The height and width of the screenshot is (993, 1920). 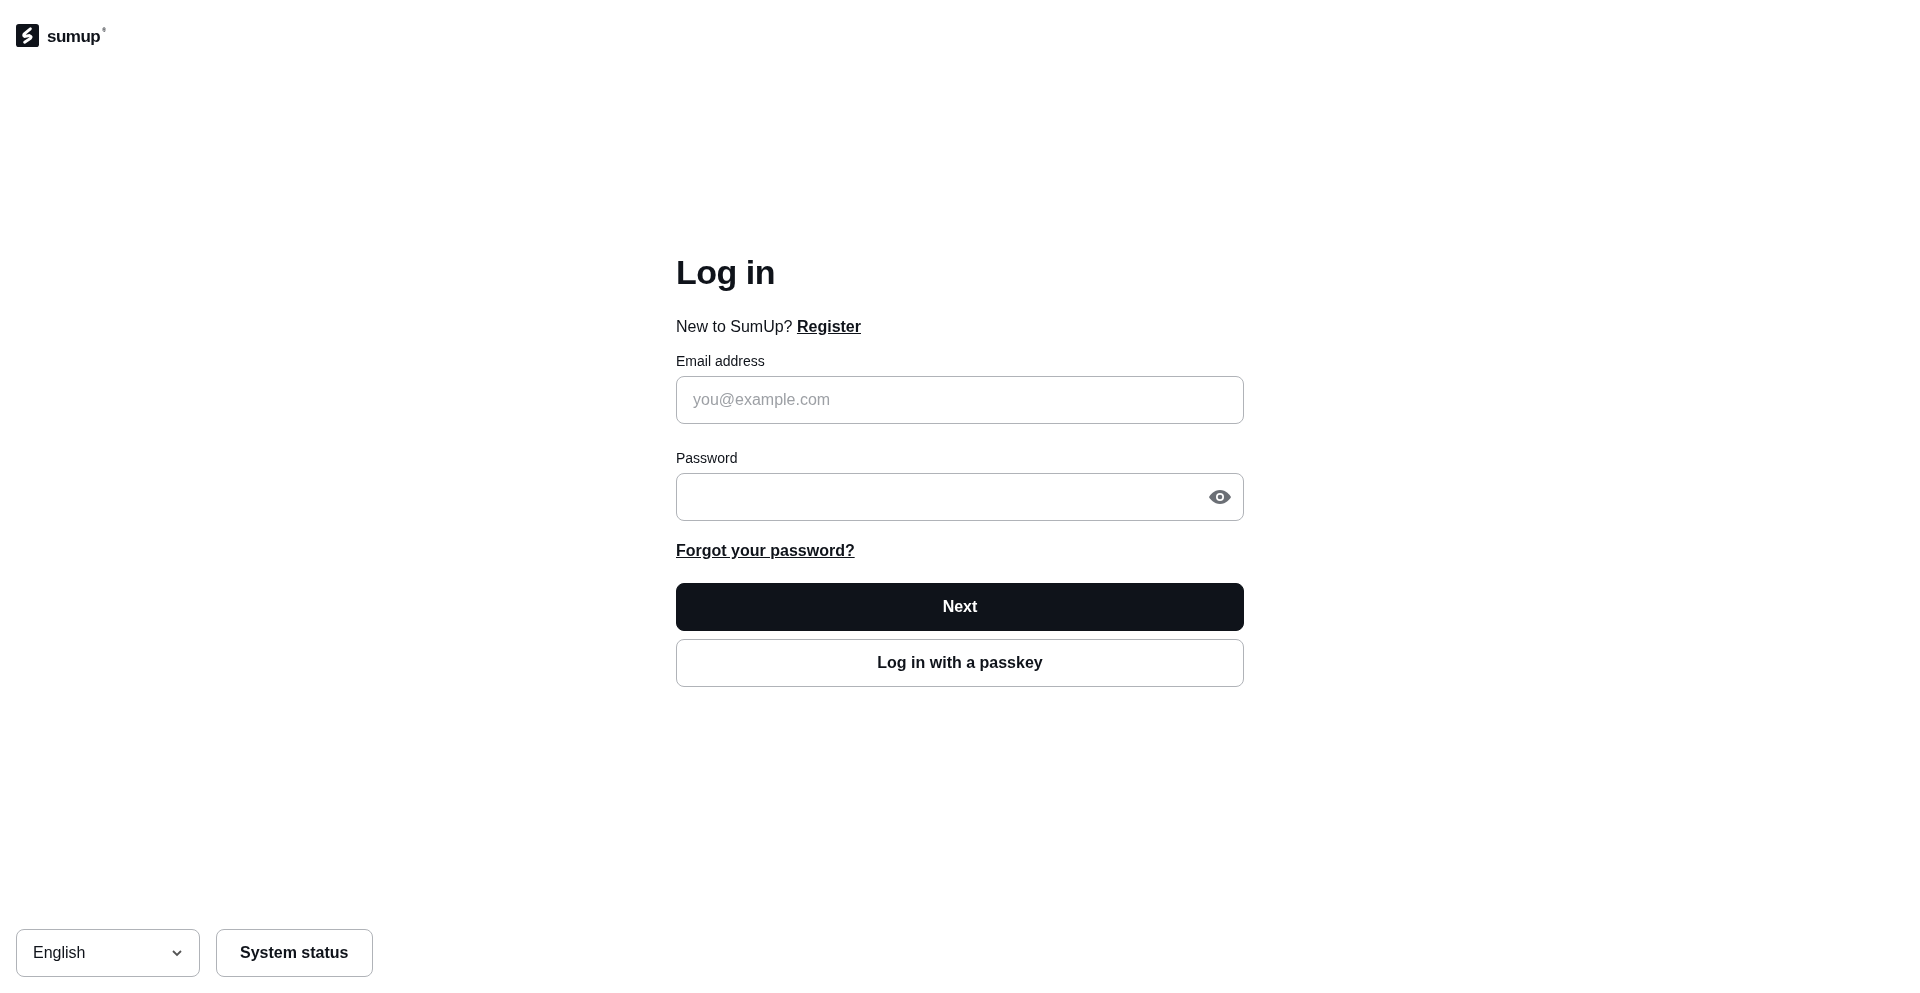 I want to click on logo-icon, so click(x=27, y=35).